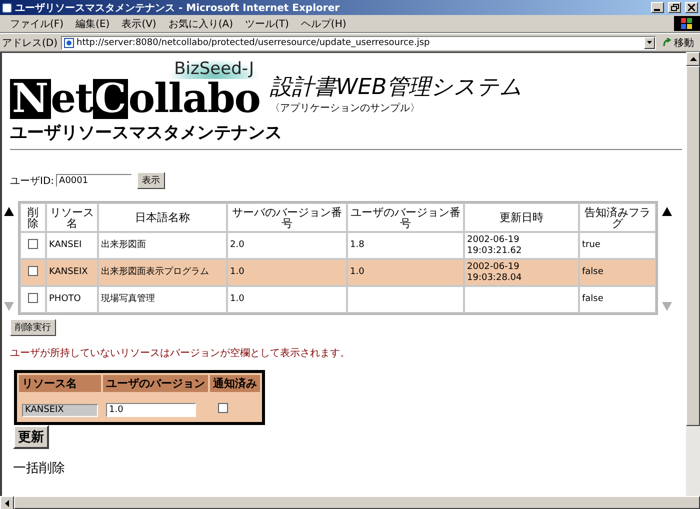 This screenshot has width=700, height=509. I want to click on column-header: ユーザのバージョン, so click(155, 383).